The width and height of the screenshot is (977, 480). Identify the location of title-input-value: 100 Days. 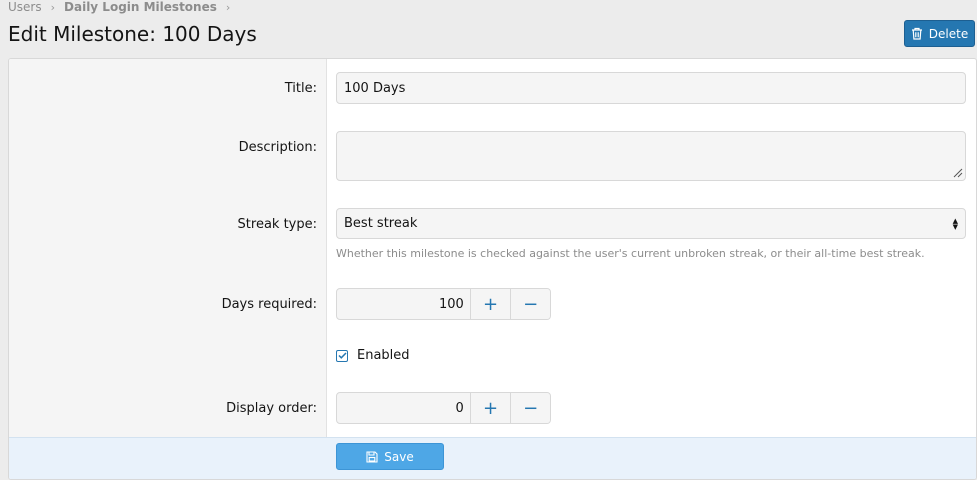
(375, 88).